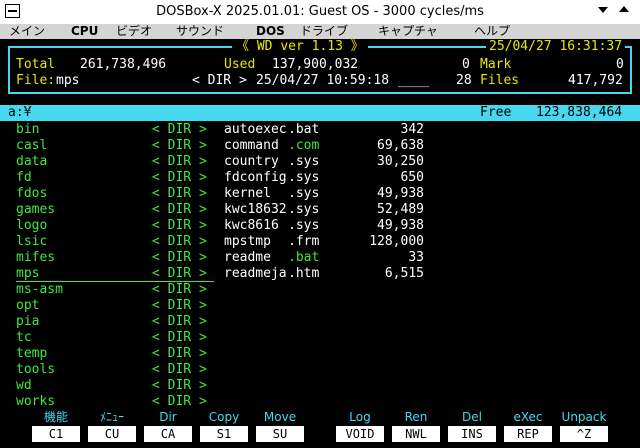 The height and width of the screenshot is (448, 640). What do you see at coordinates (624, 11) in the screenshot?
I see `maximize-icon` at bounding box center [624, 11].